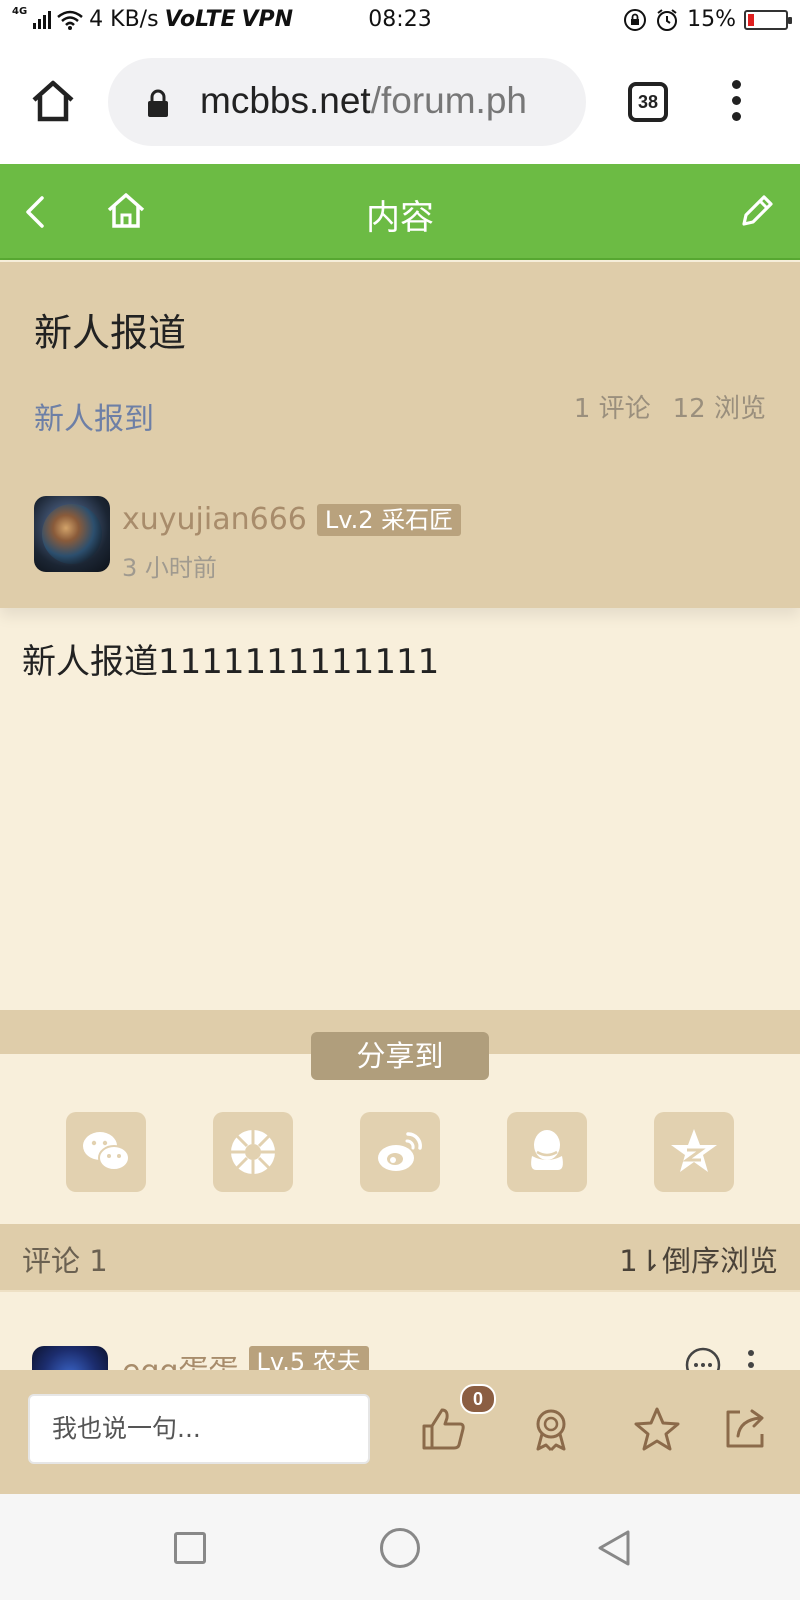  What do you see at coordinates (190, 1548) in the screenshot?
I see `recents-button` at bounding box center [190, 1548].